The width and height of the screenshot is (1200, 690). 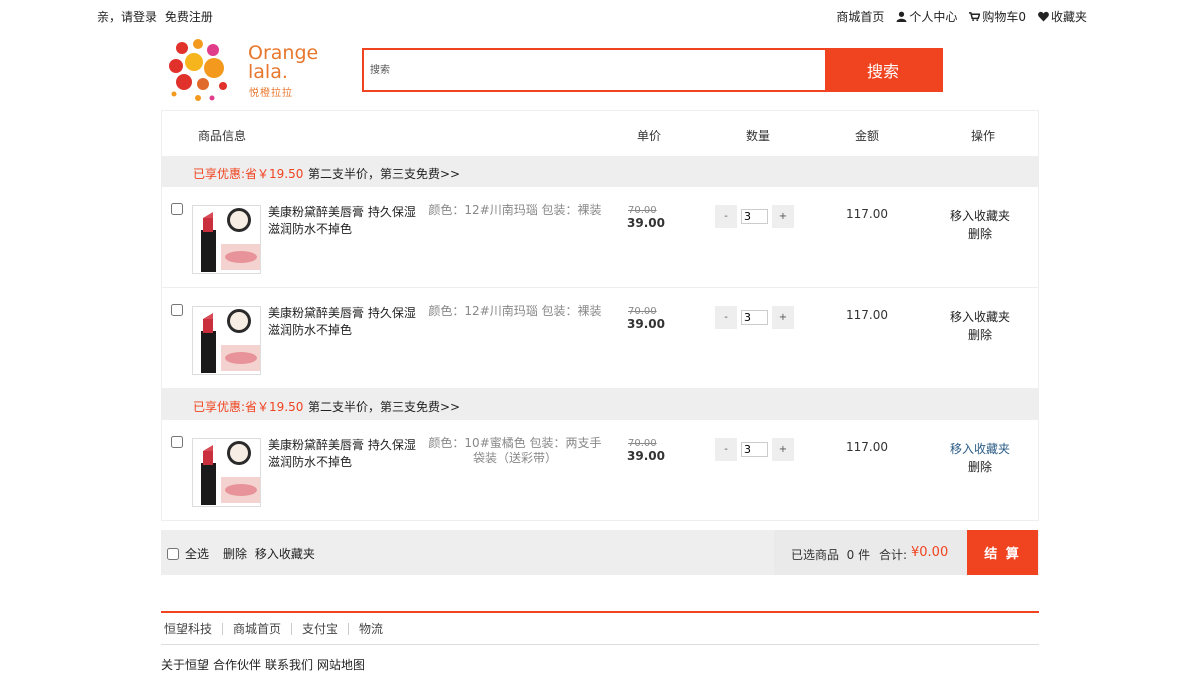 I want to click on select-all-checkbox, so click(x=173, y=553).